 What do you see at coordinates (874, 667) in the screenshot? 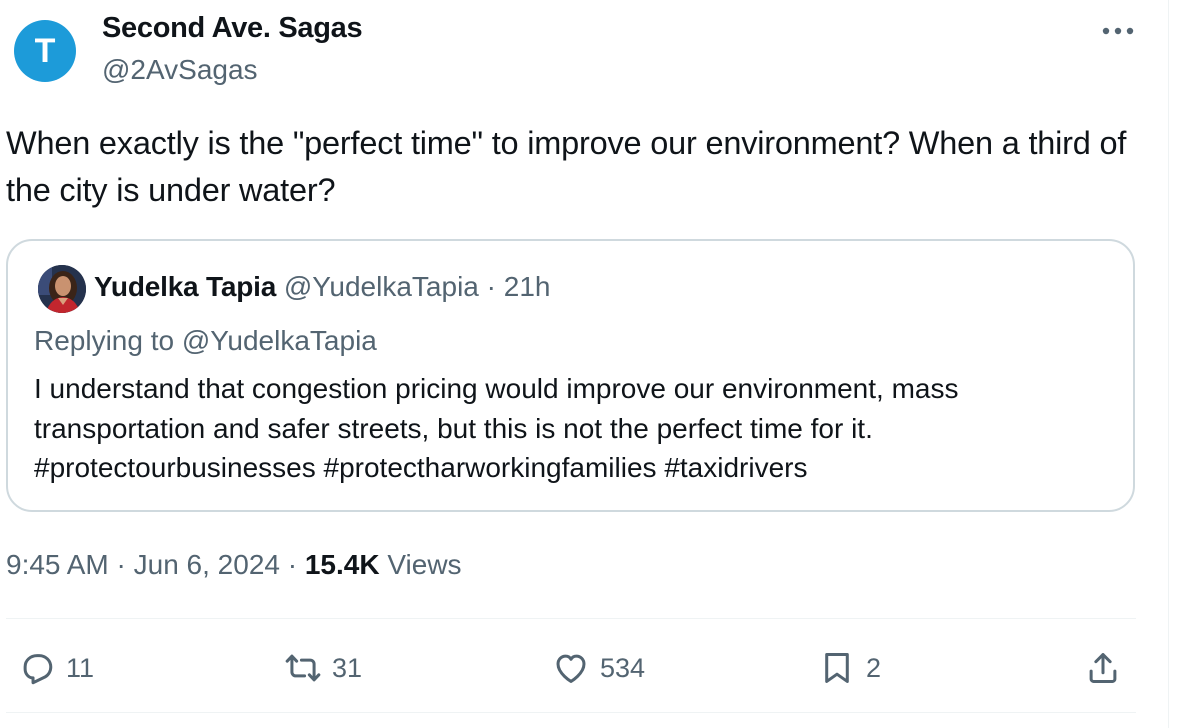
I see `bookmark-count: 2` at bounding box center [874, 667].